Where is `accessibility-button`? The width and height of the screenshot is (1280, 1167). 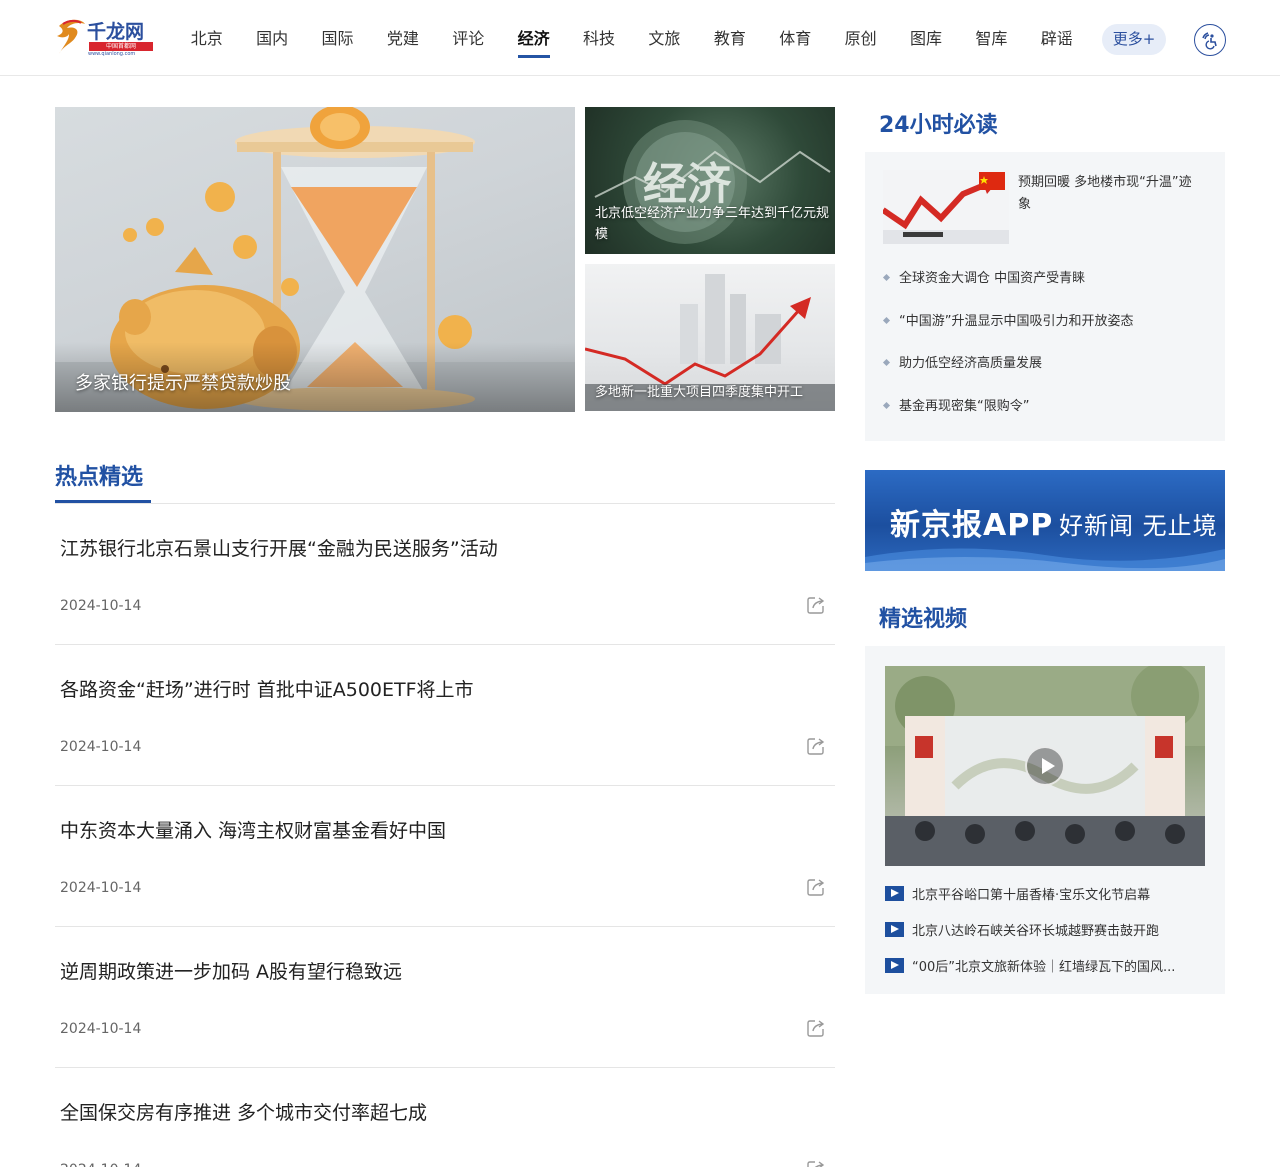 accessibility-button is located at coordinates (1210, 40).